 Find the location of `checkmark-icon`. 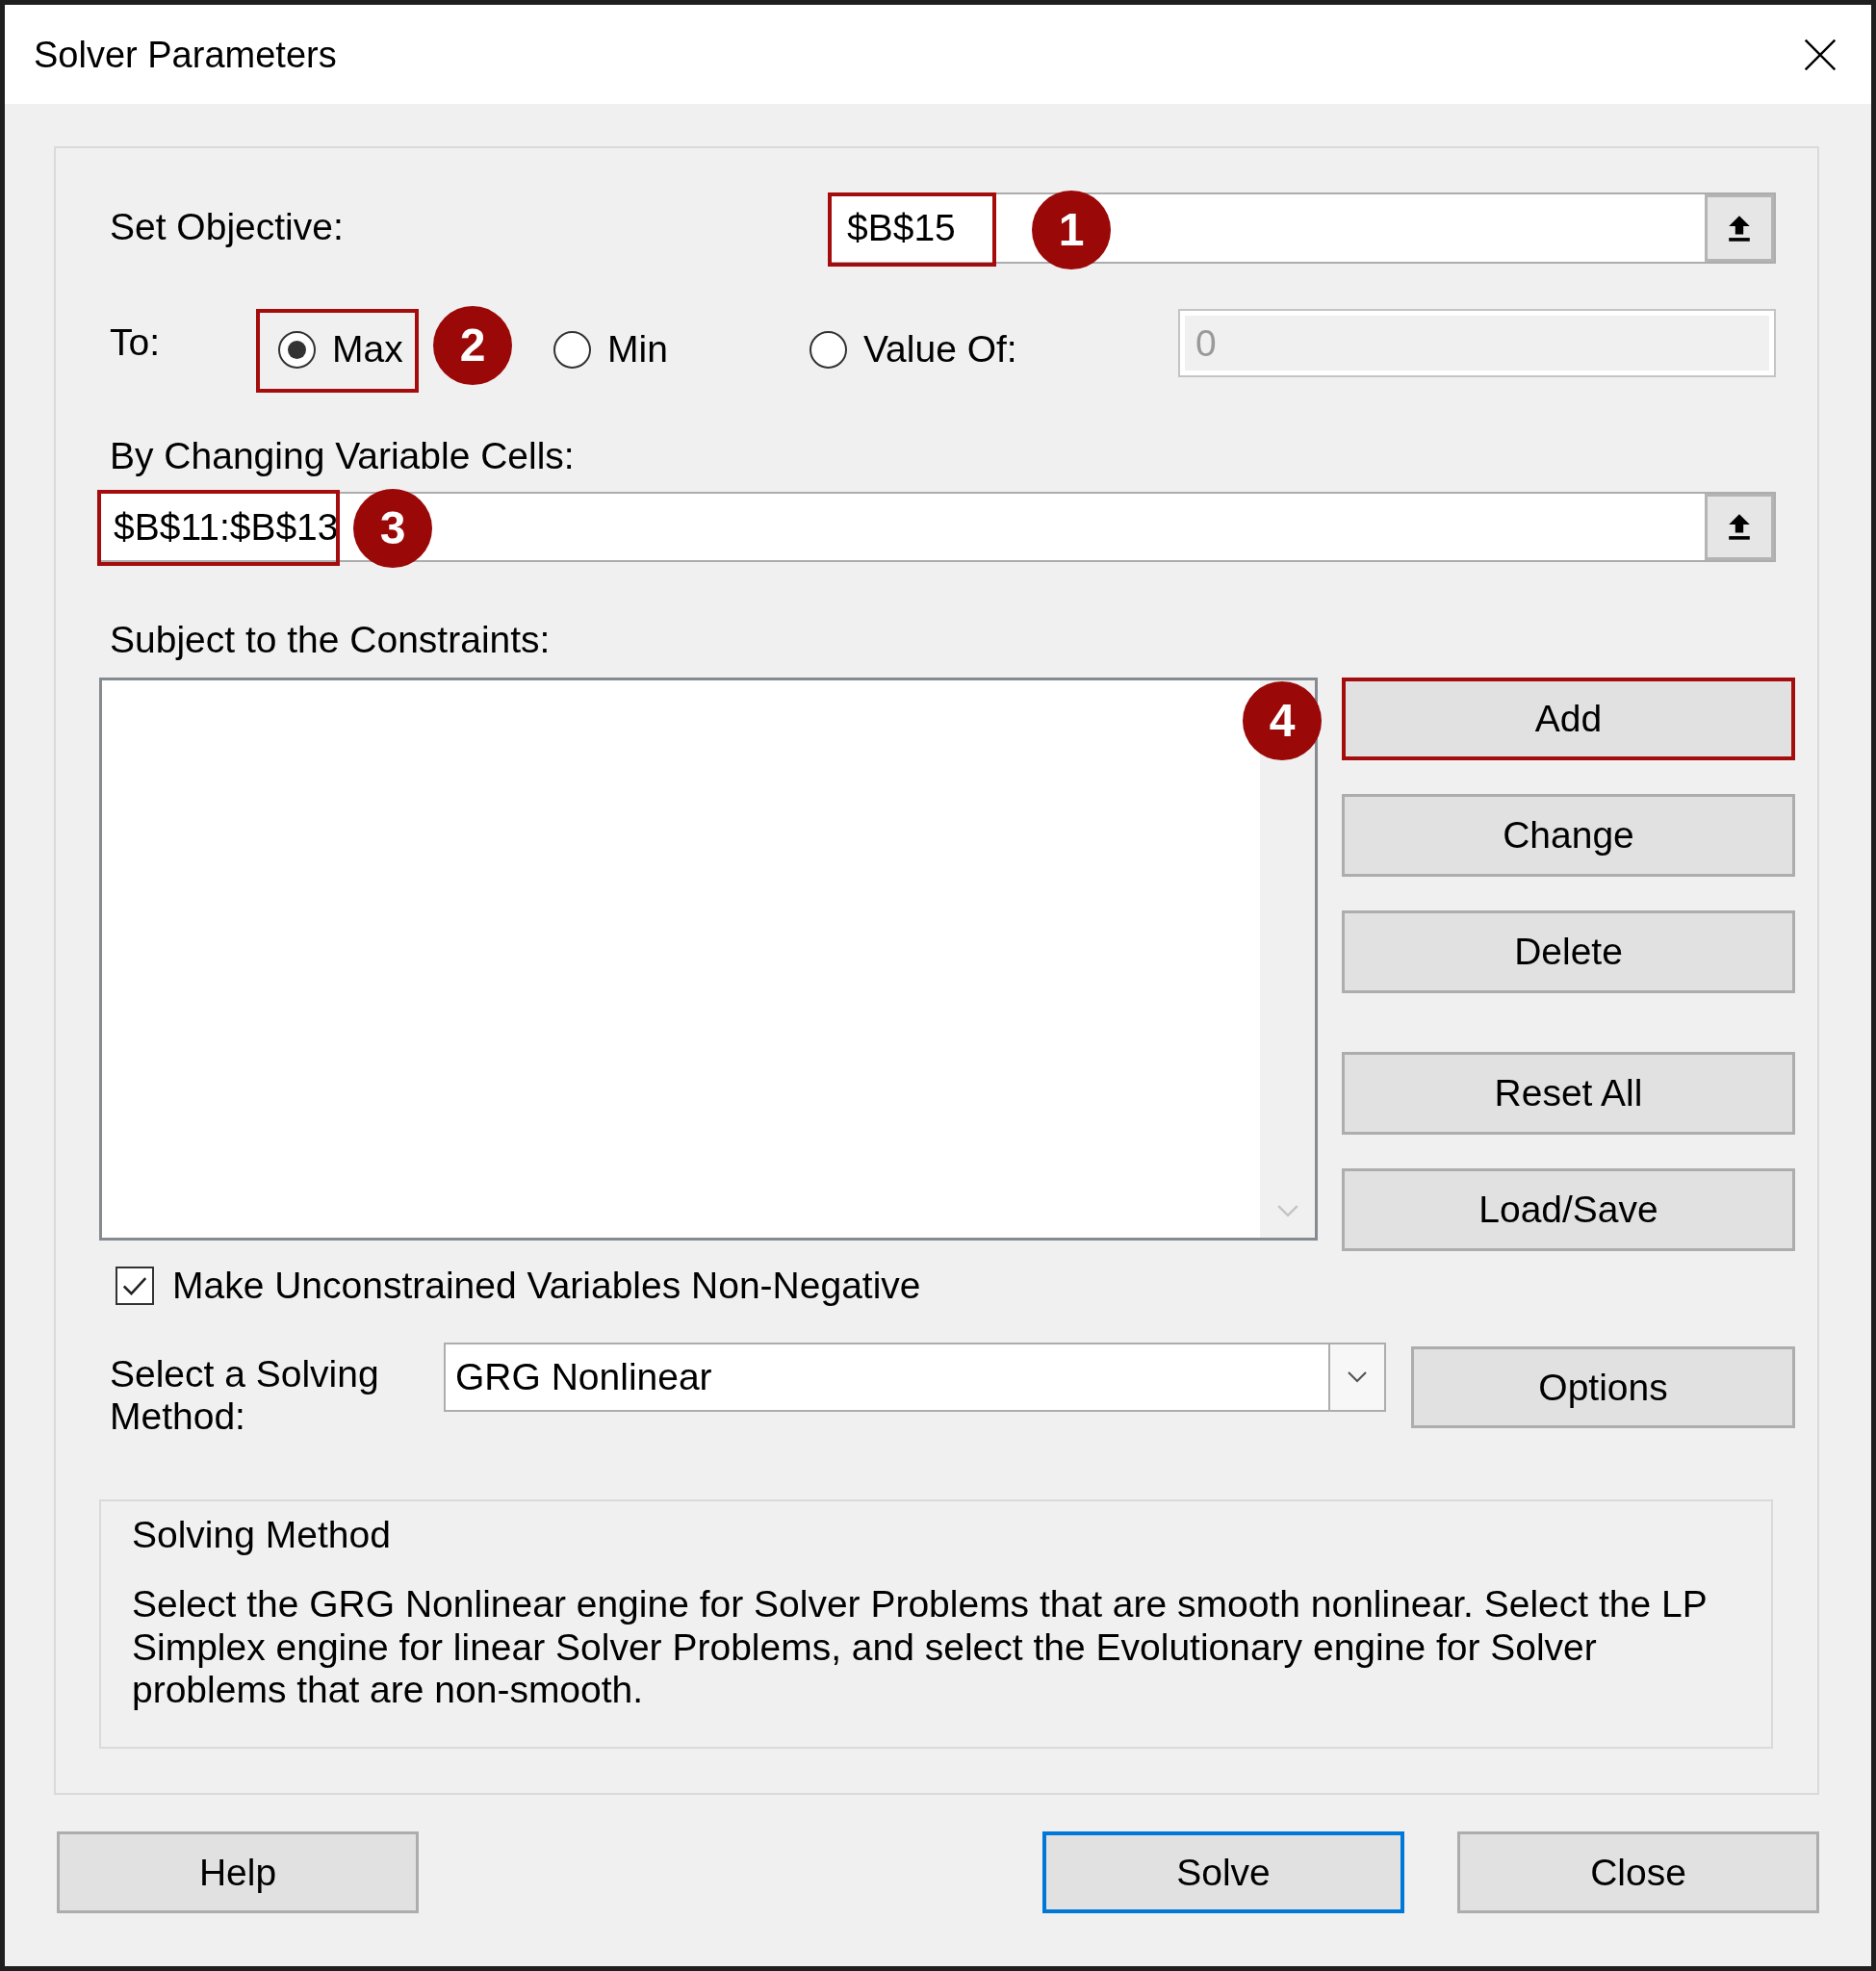

checkmark-icon is located at coordinates (134, 1285).